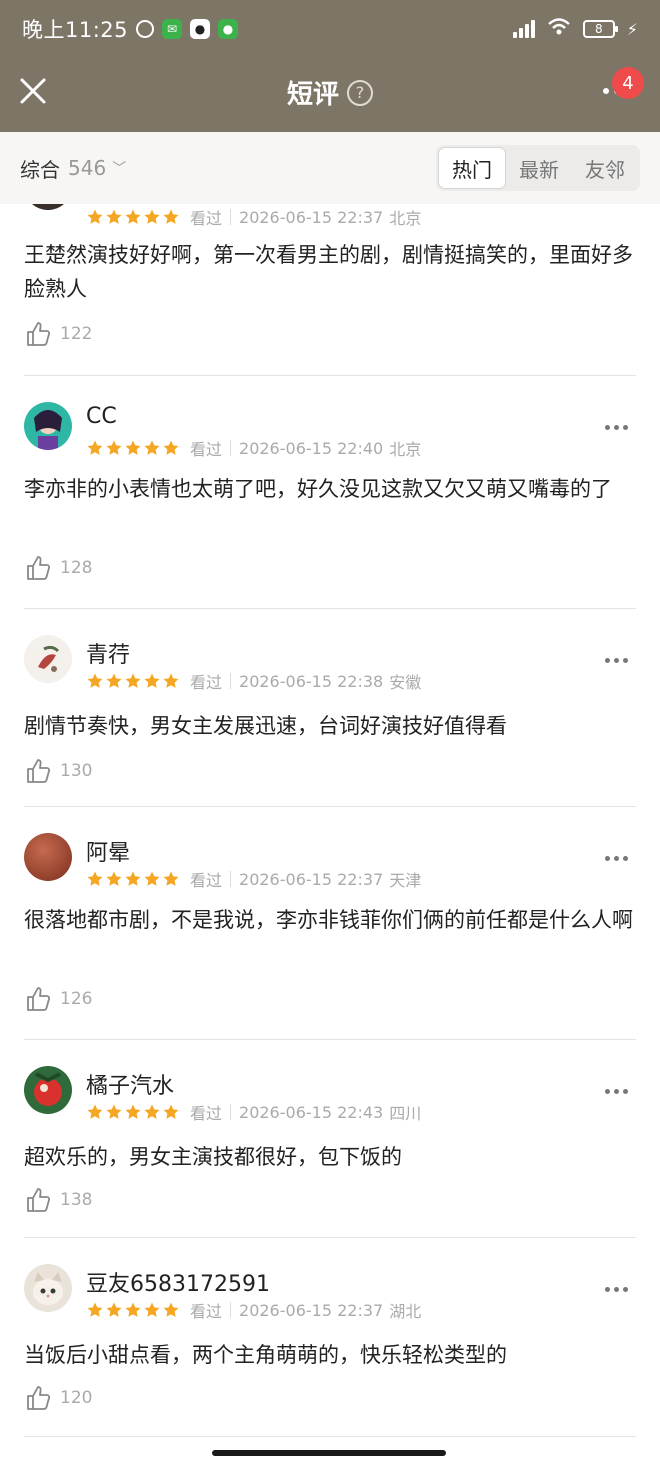 The width and height of the screenshot is (660, 1467). I want to click on like-count: 130, so click(76, 771).